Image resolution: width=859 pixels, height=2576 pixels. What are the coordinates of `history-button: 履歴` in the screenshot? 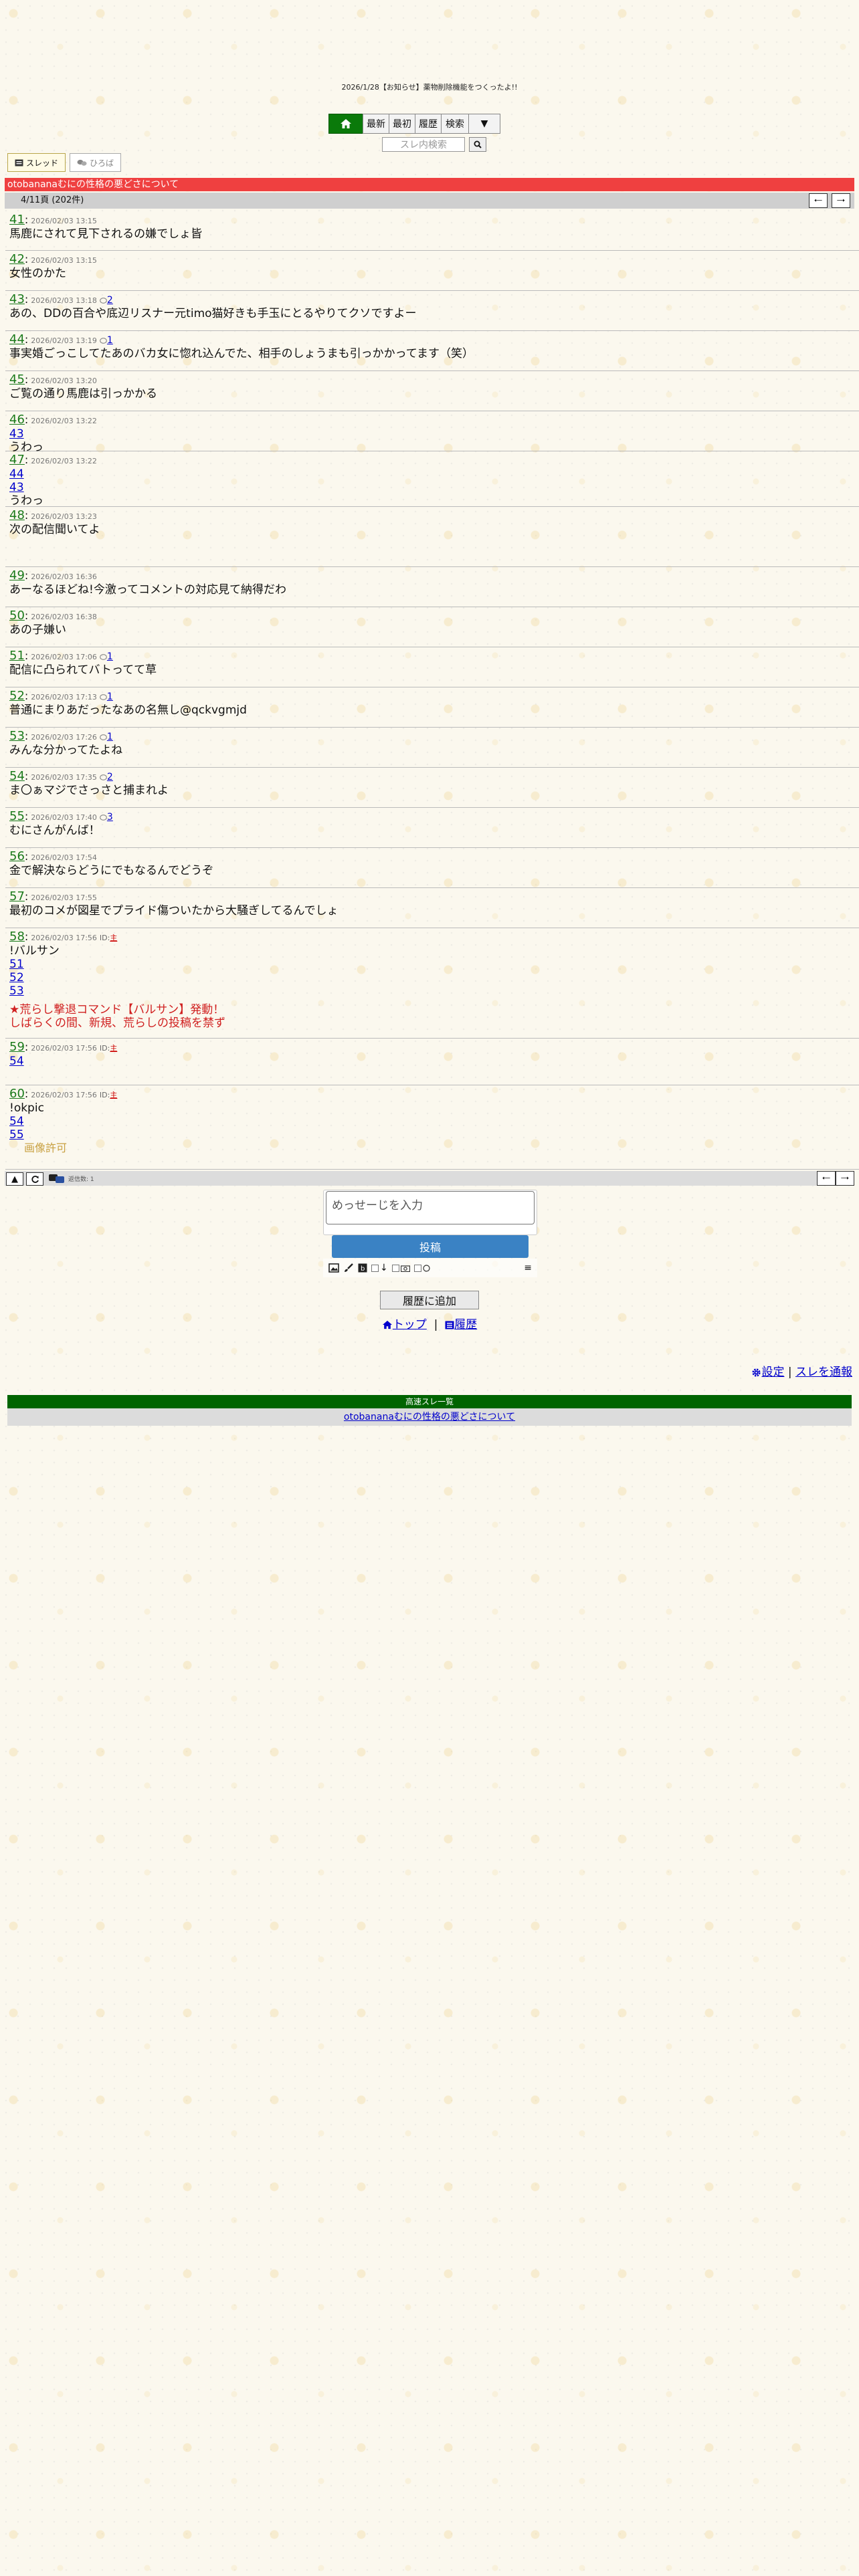 It's located at (428, 124).